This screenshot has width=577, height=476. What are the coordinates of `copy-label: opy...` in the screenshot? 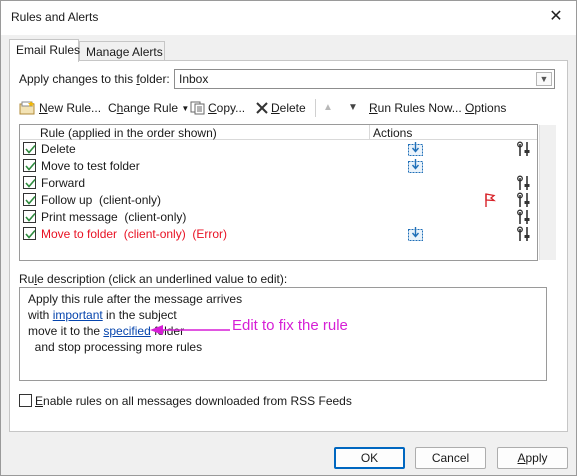 It's located at (231, 108).